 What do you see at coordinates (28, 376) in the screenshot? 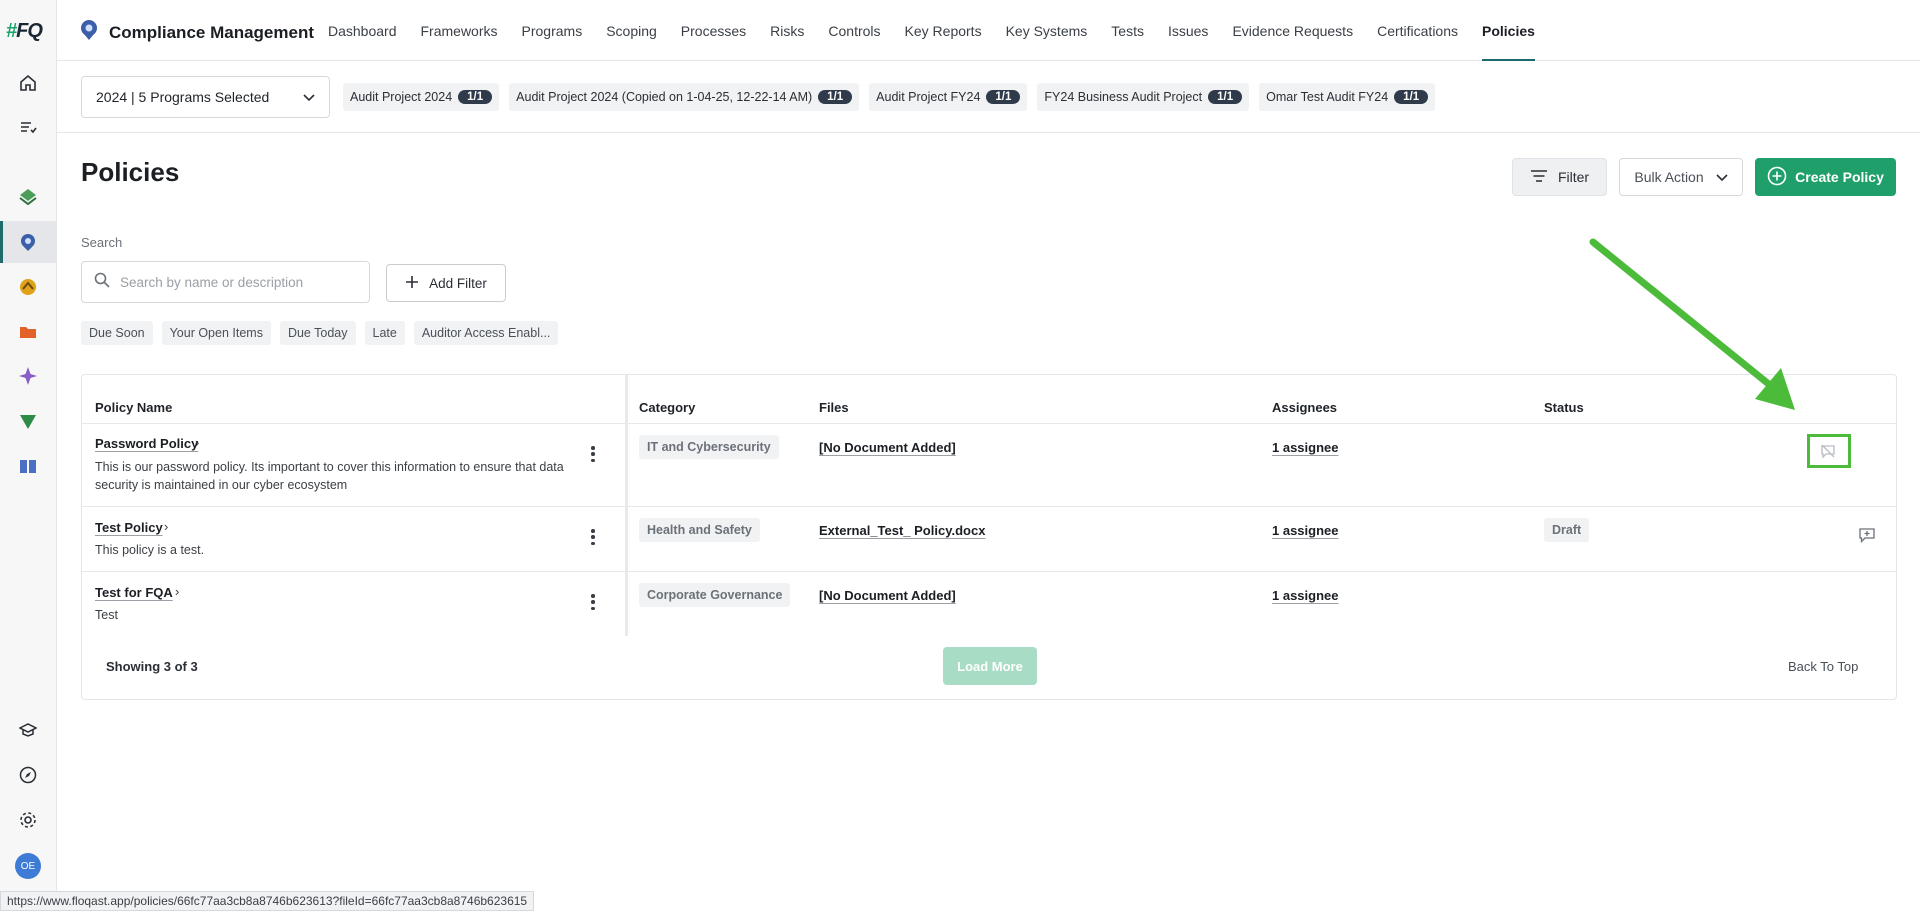
I see `sparkle-icon` at bounding box center [28, 376].